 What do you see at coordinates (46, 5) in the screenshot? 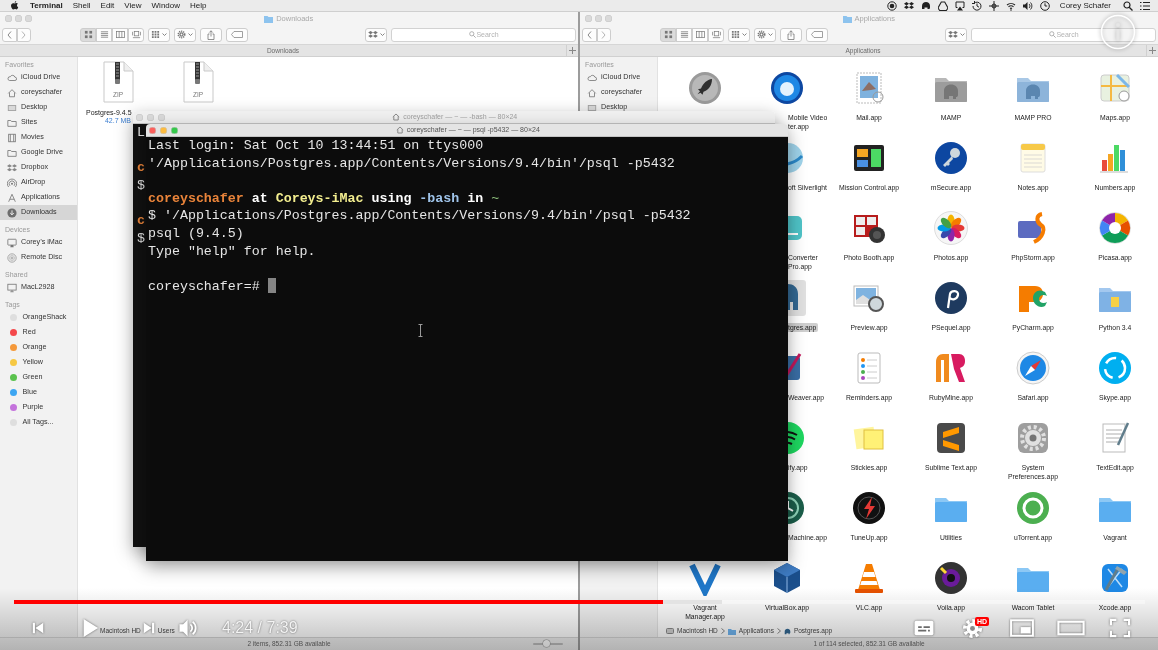
I see `app-menu: Terminal` at bounding box center [46, 5].